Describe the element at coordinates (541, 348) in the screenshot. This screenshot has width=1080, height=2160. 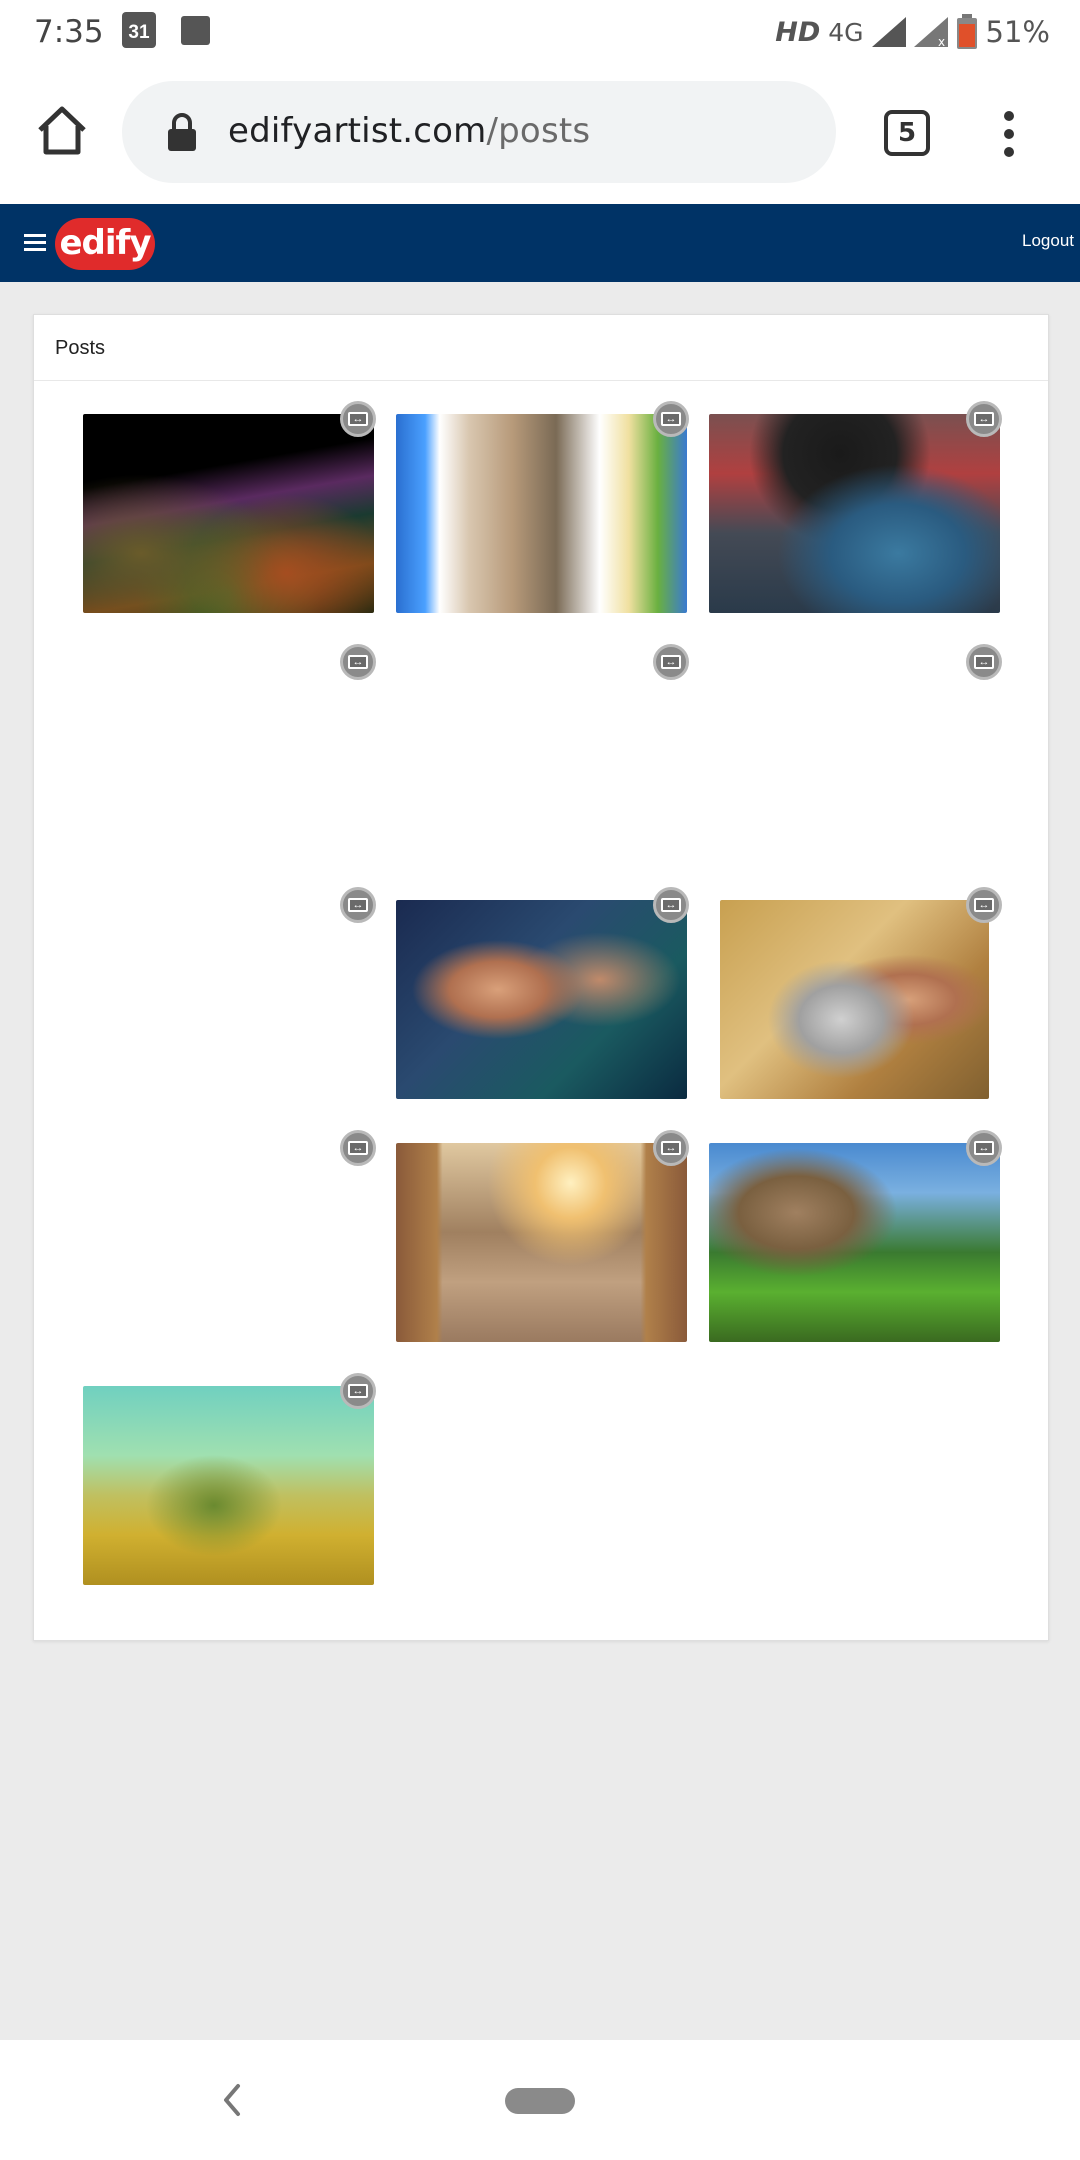
I see `card-title: Posts` at that location.